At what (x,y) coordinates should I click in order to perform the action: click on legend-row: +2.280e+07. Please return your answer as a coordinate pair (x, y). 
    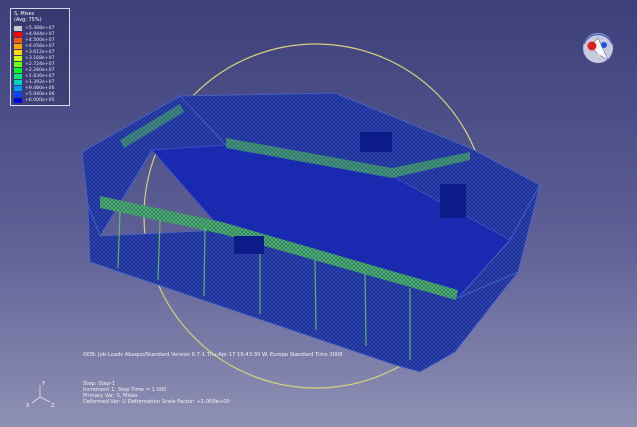
    Looking at the image, I should click on (34, 71).